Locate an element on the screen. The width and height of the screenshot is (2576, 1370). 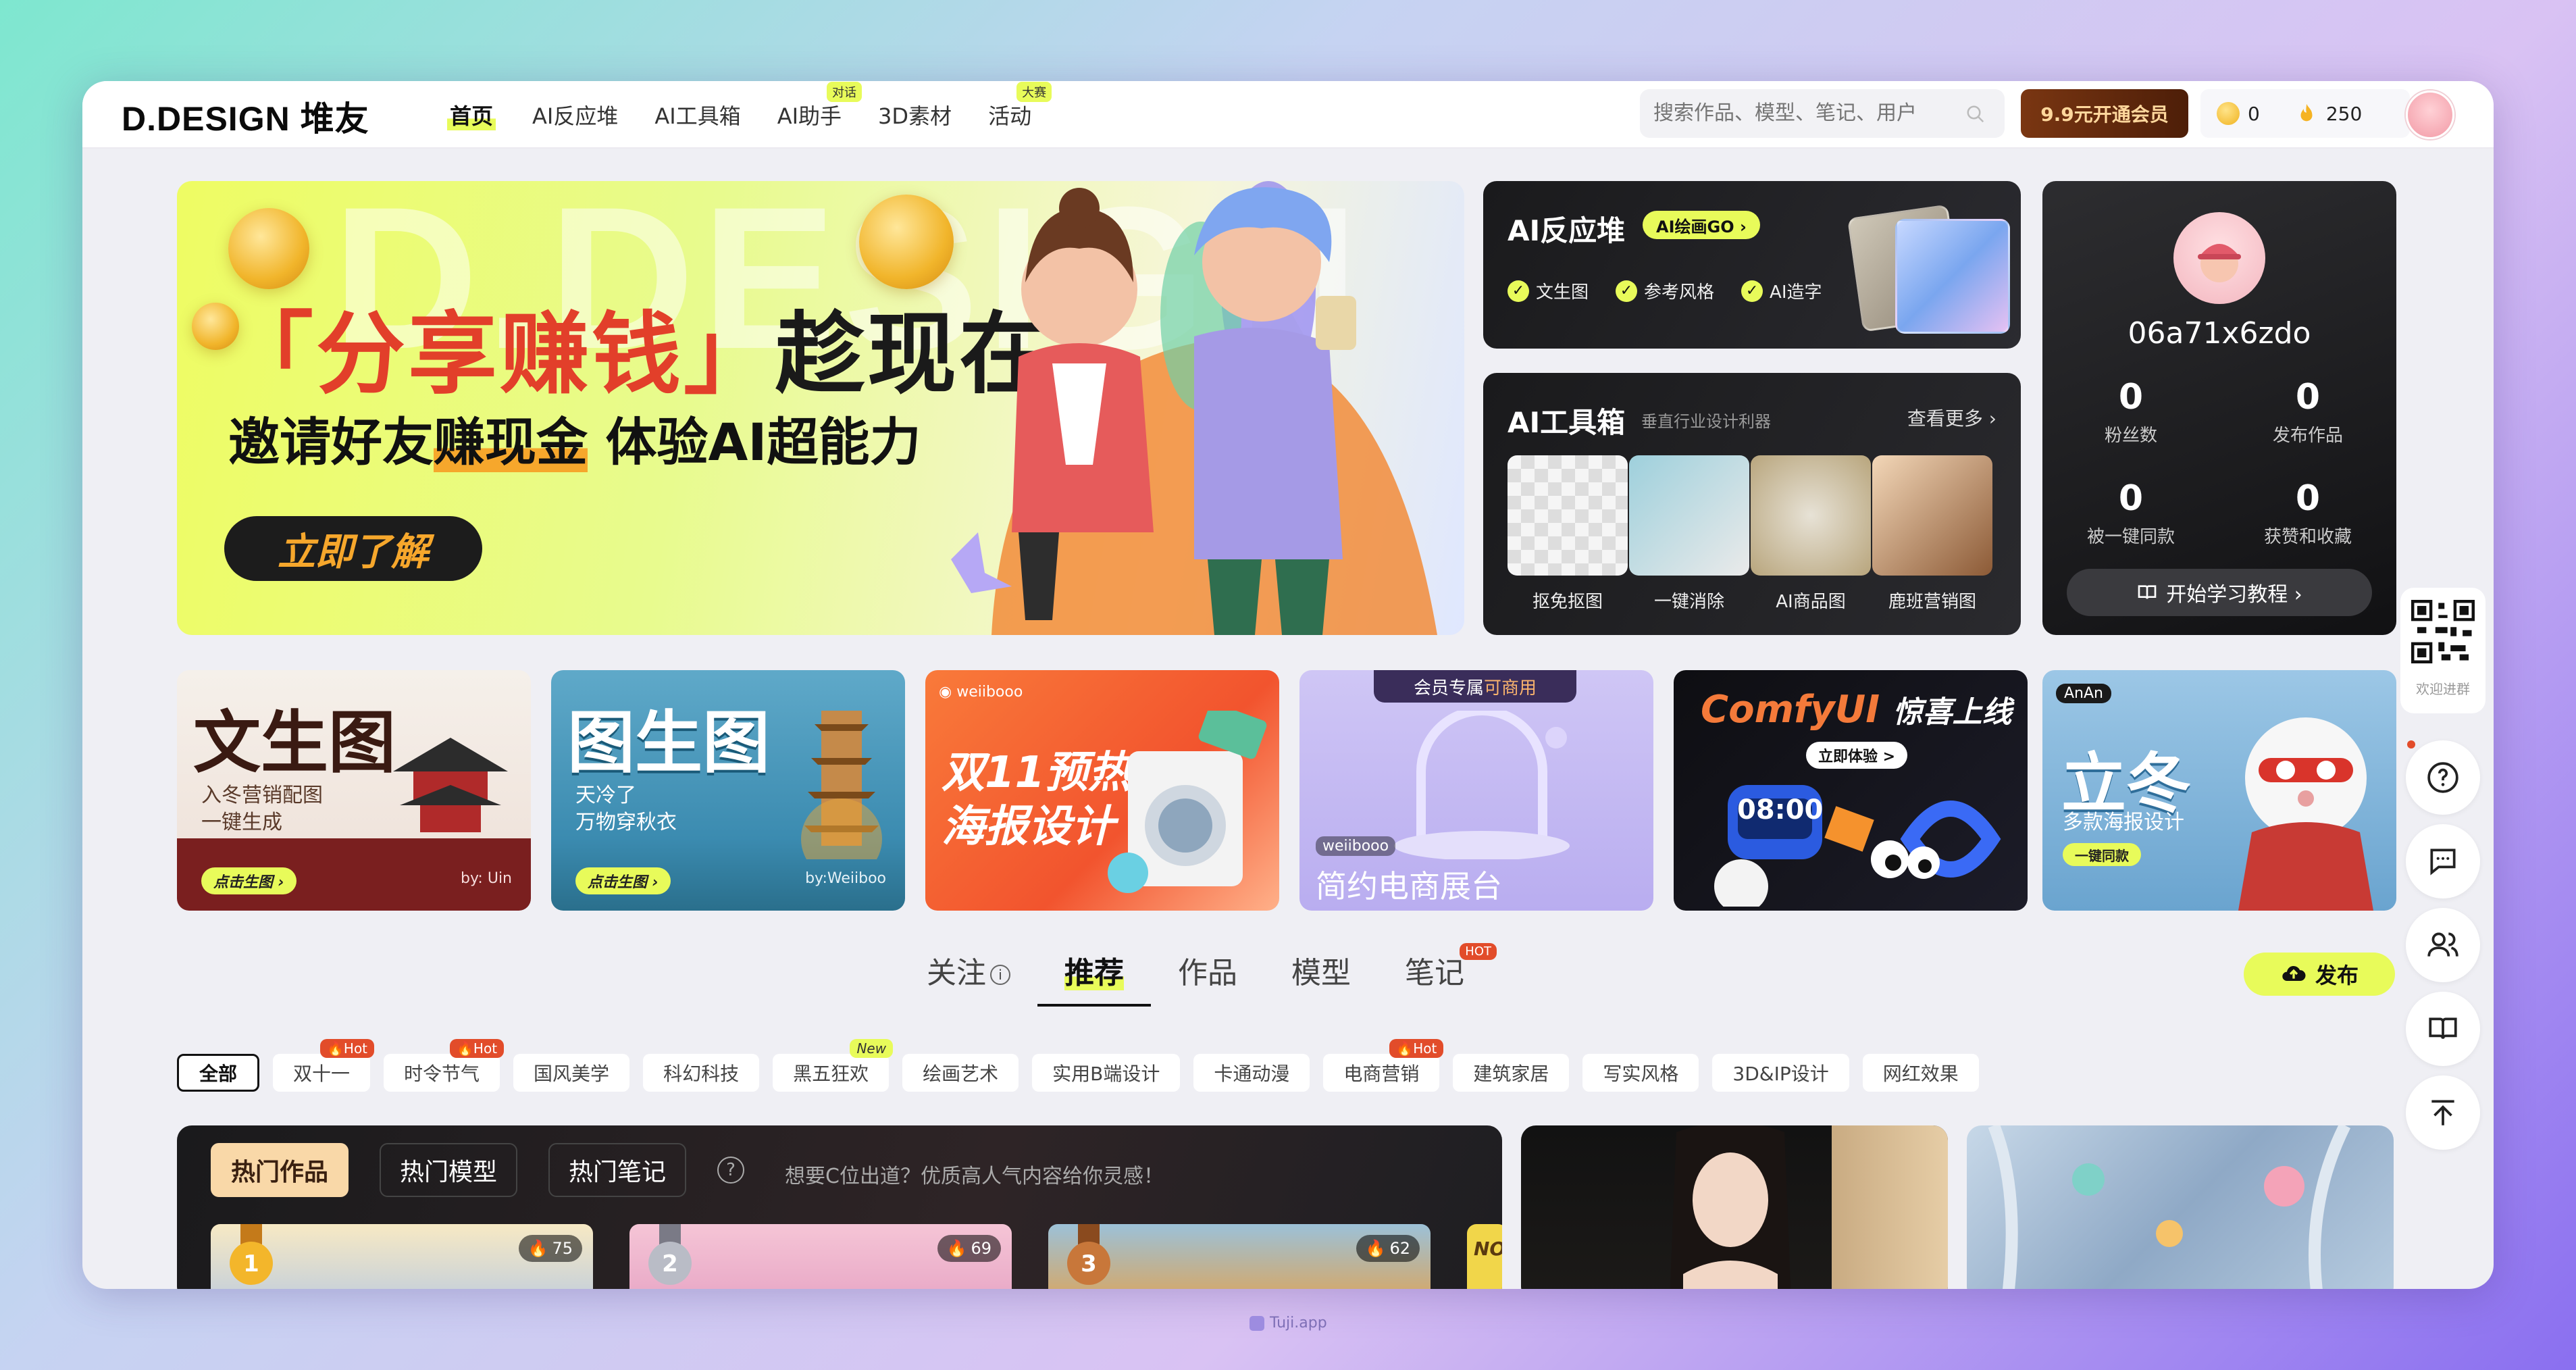
tutorial-button is located at coordinates (2443, 1029).